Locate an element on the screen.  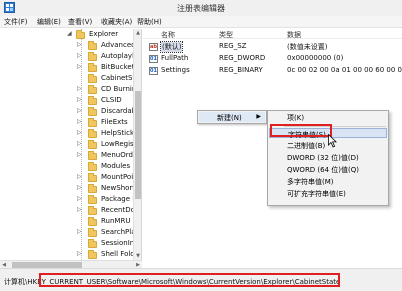
tree-item: RunMRU is located at coordinates (70, 222).